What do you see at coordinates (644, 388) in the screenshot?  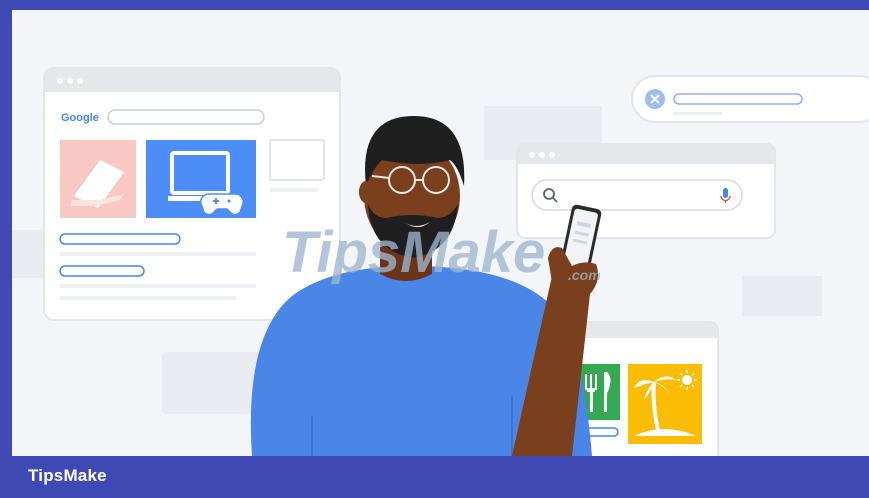 I see `browser-window-bottom-right` at bounding box center [644, 388].